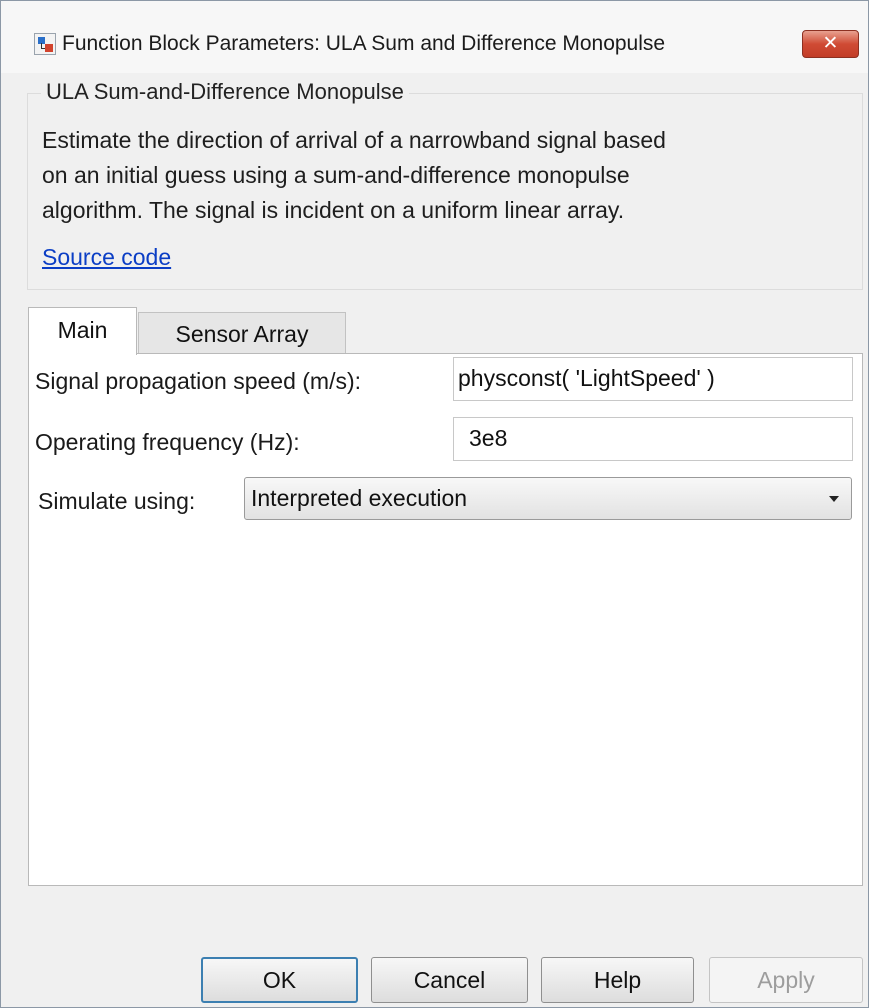  Describe the element at coordinates (359, 498) in the screenshot. I see `simulate-using-value: Interpreted execution` at that location.